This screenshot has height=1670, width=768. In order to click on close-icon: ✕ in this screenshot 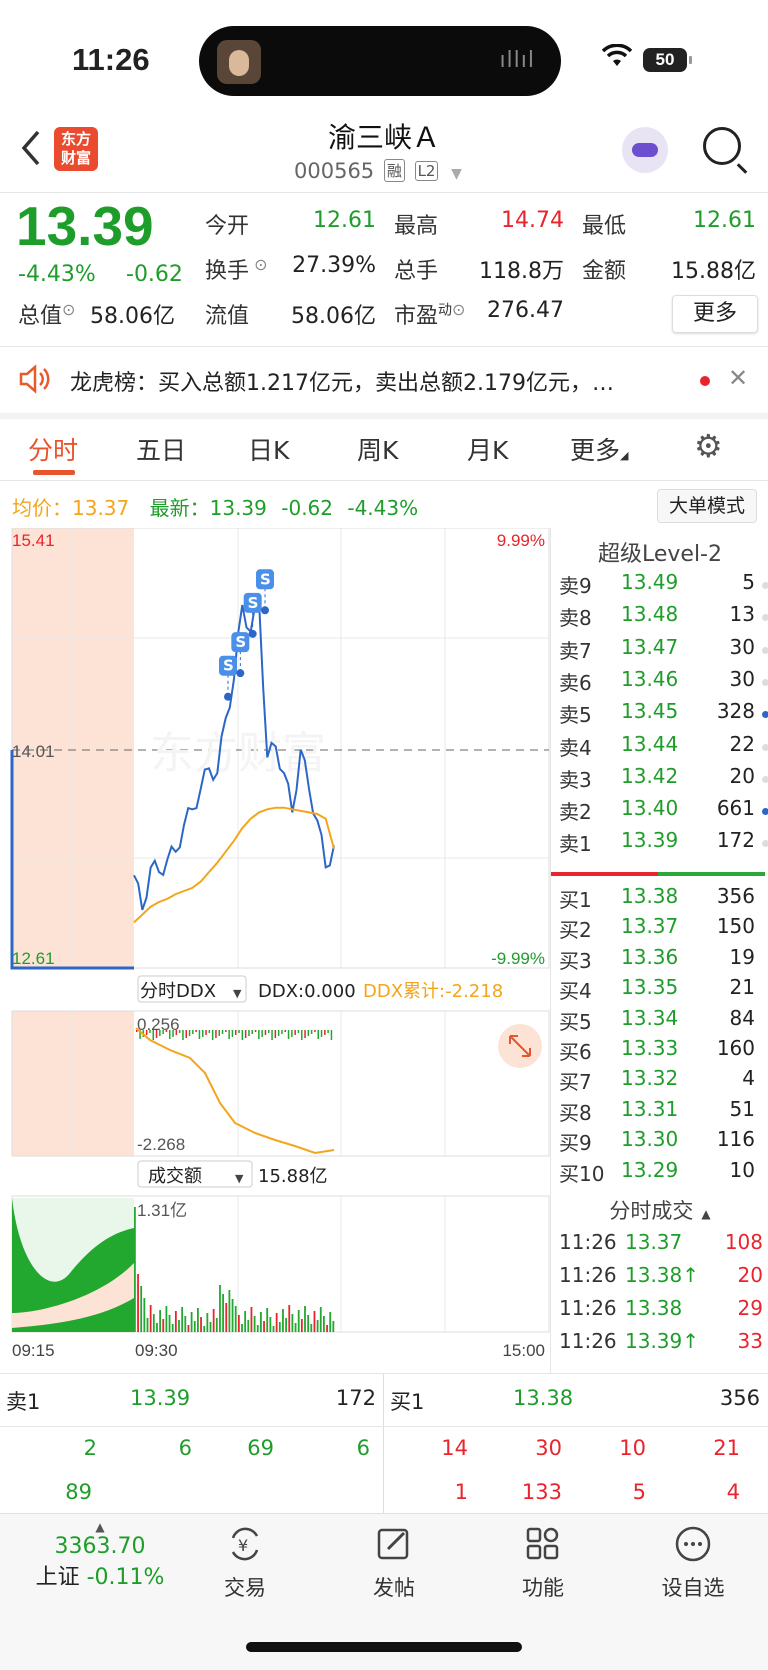, I will do `click(738, 378)`.